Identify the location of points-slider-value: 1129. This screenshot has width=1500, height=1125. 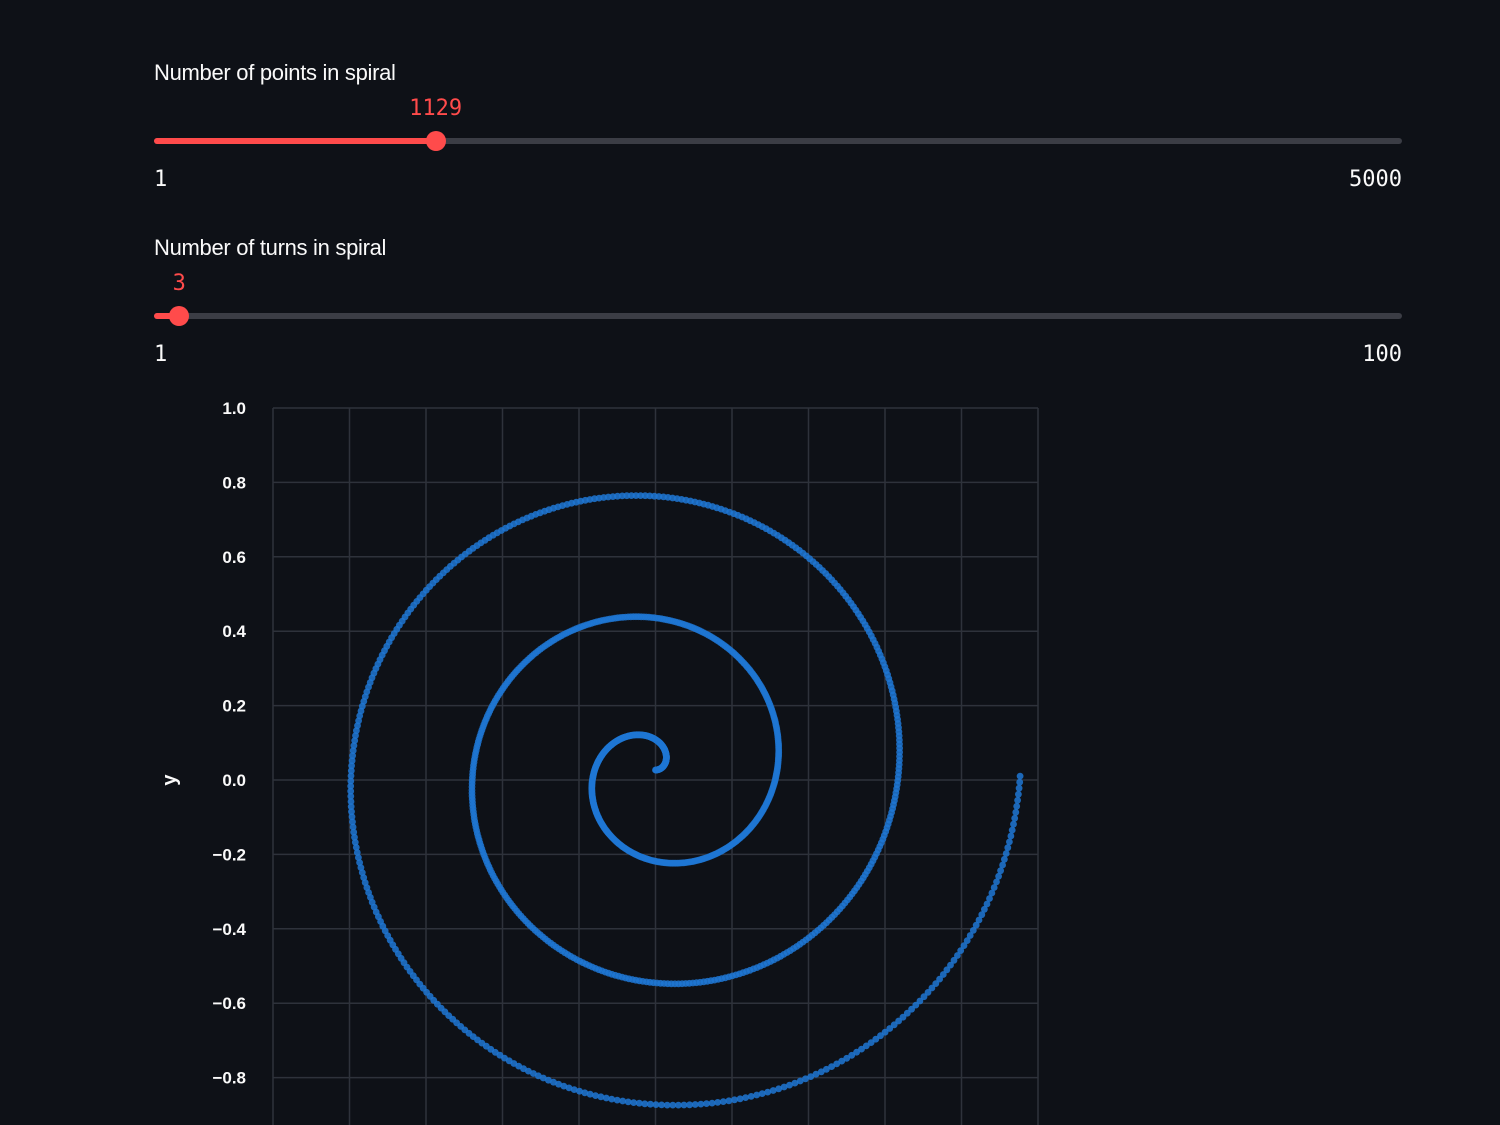
(436, 108).